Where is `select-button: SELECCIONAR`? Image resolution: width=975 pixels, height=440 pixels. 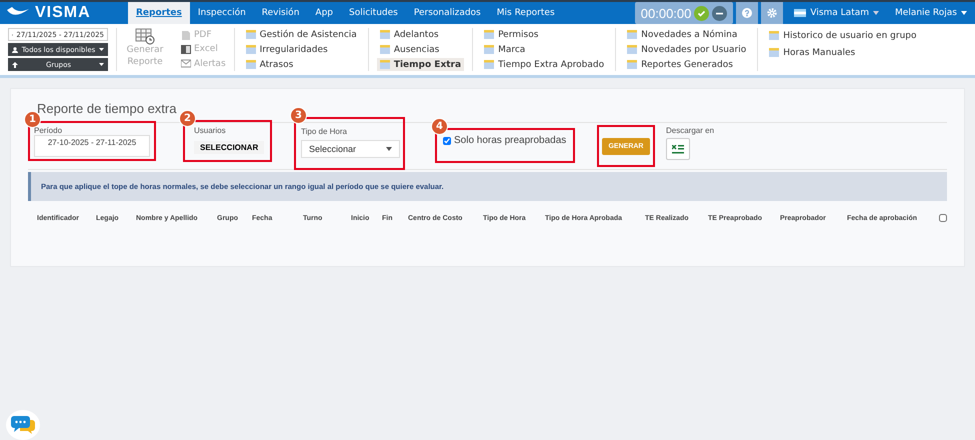
select-button: SELECCIONAR is located at coordinates (229, 147).